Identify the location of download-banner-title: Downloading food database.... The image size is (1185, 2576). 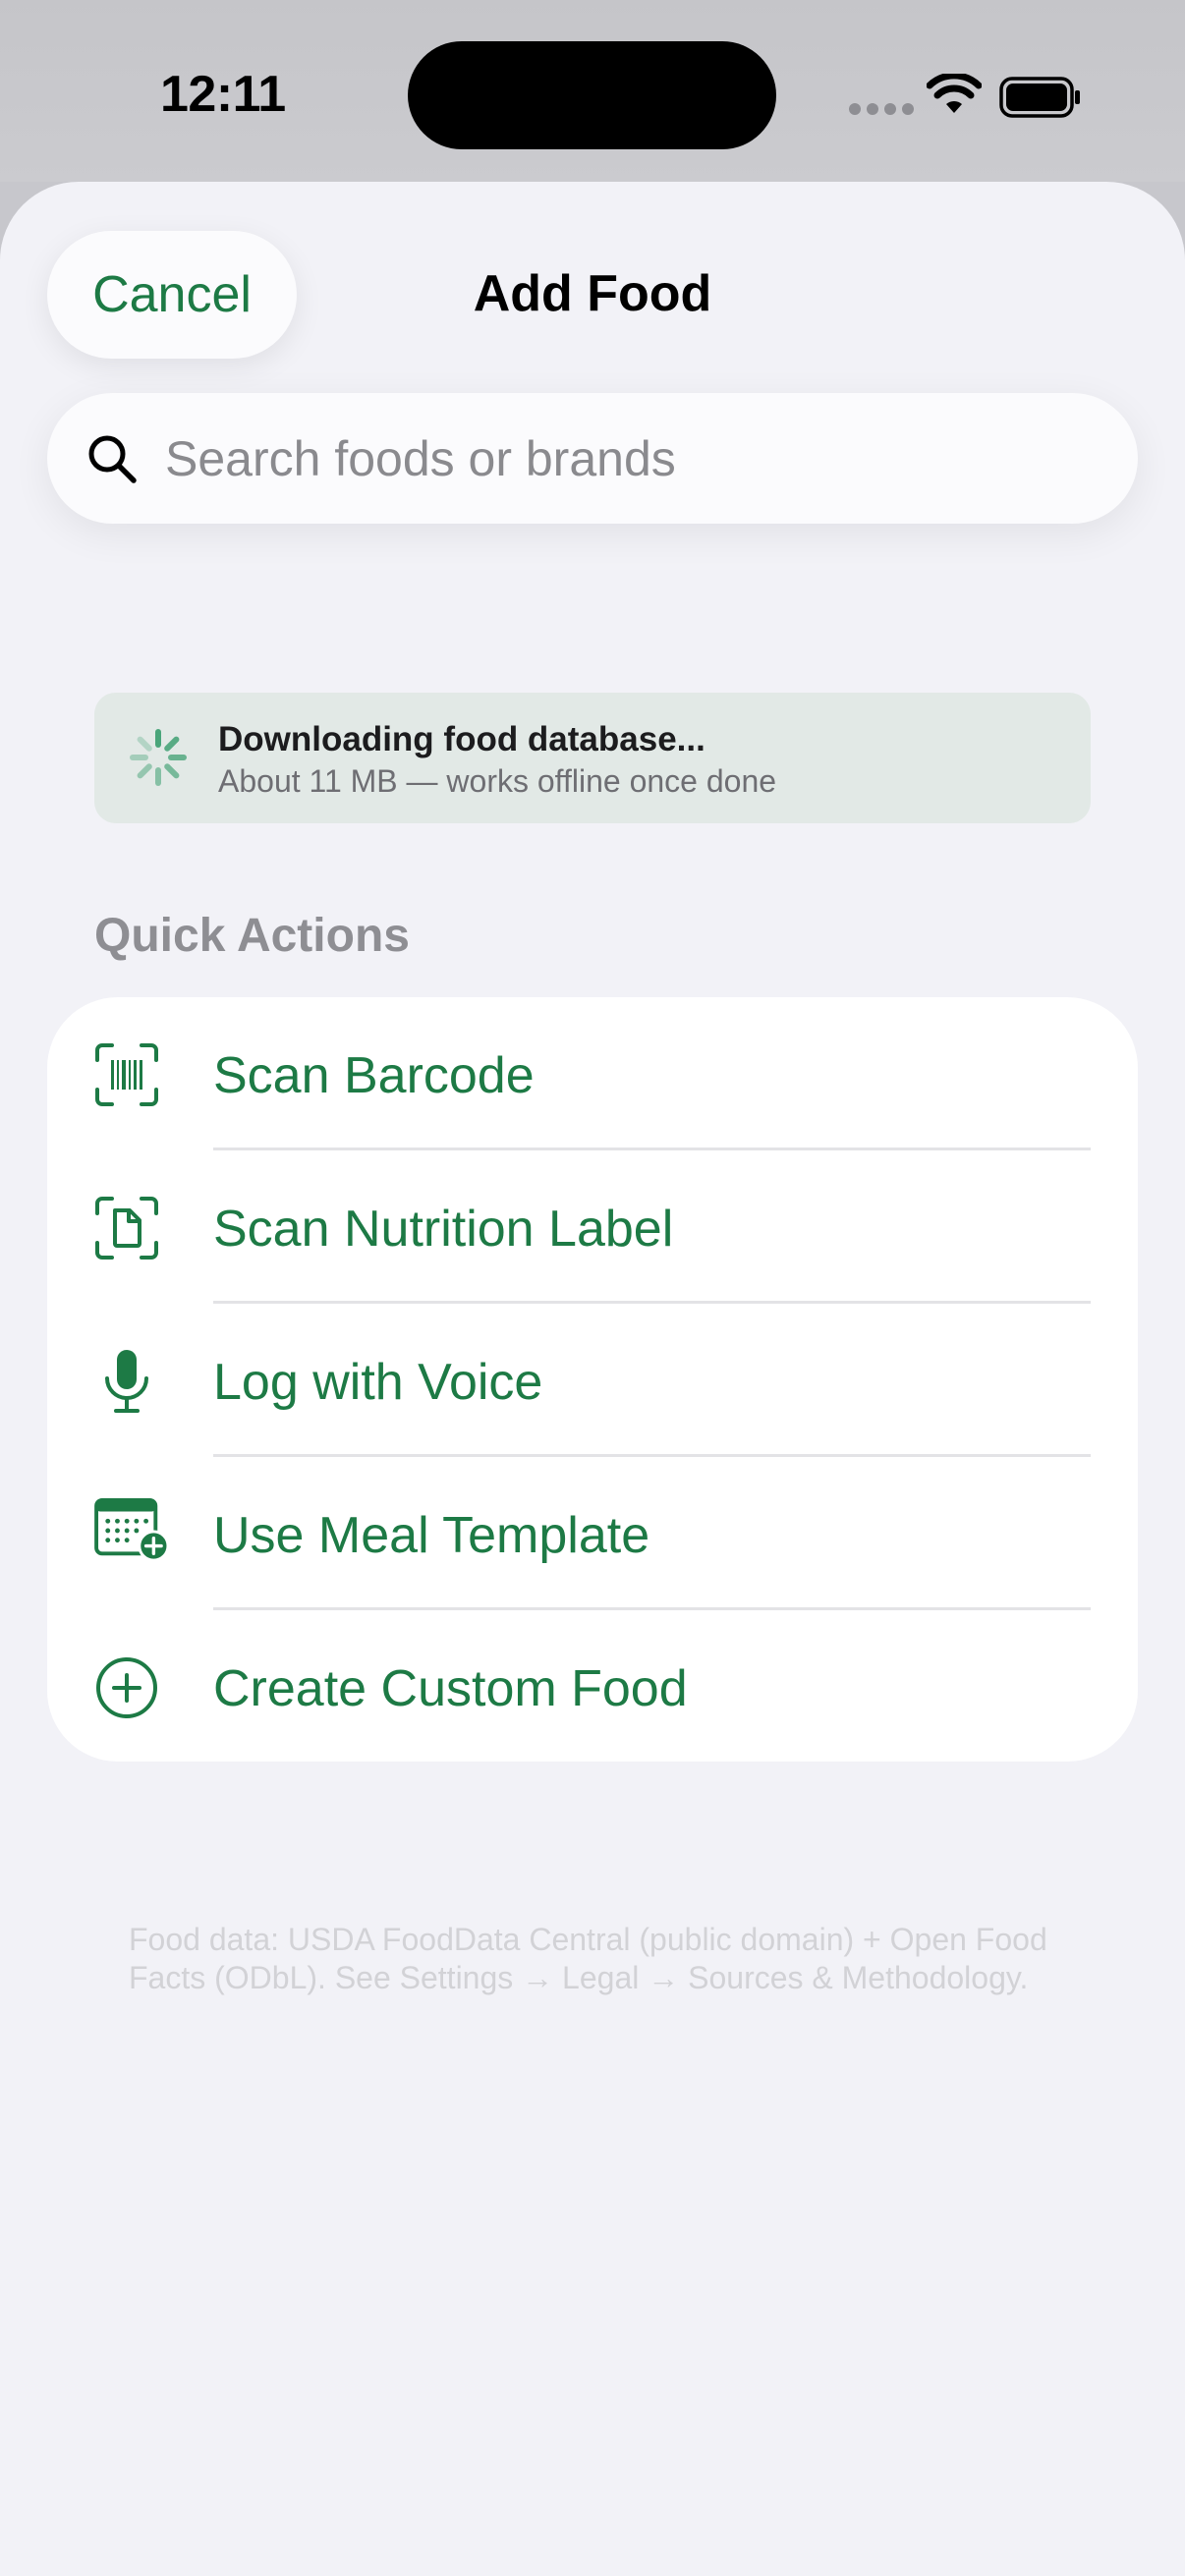
(462, 739).